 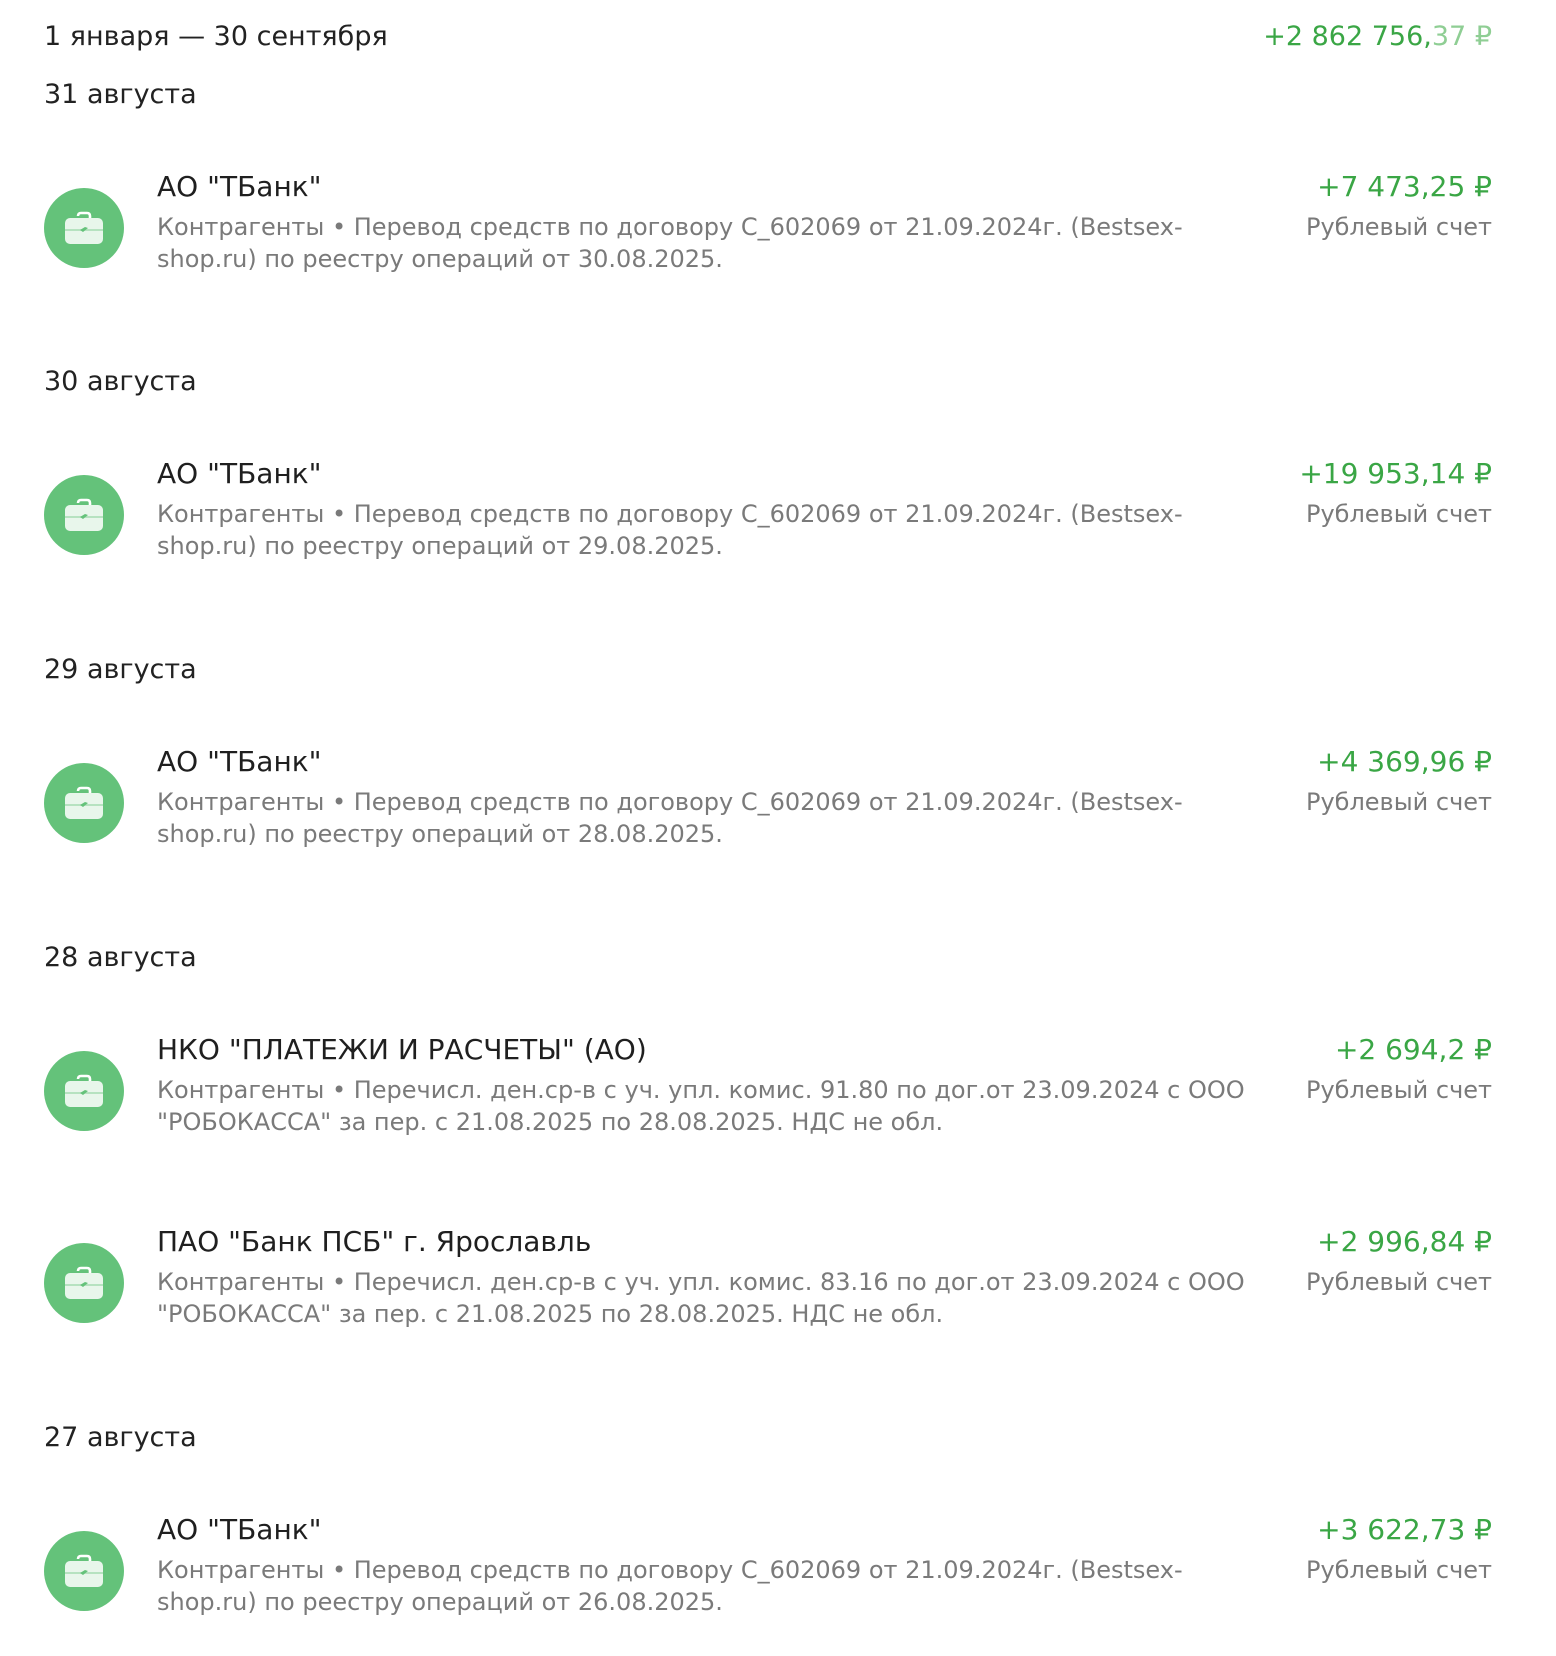 I want to click on period-summary: 1 января — 30 сентября +2 862 756,37 ₽, so click(x=768, y=38).